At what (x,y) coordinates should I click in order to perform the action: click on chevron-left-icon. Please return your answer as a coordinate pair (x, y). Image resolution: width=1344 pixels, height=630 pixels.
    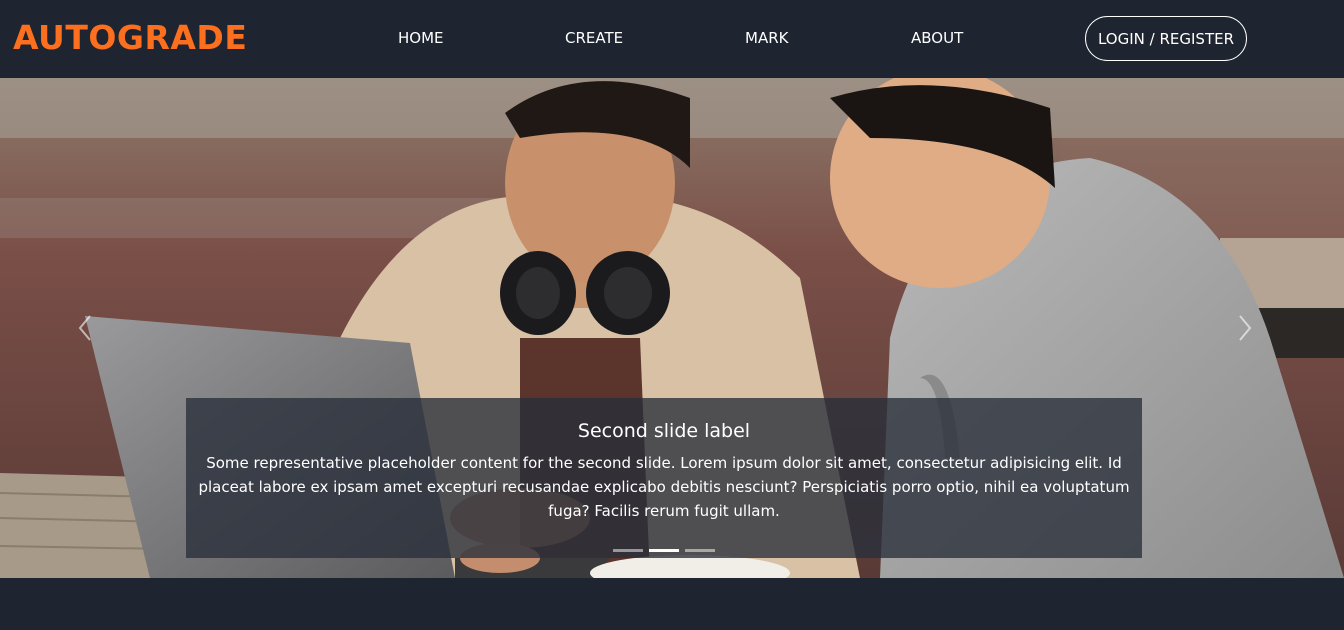
    Looking at the image, I should click on (84, 328).